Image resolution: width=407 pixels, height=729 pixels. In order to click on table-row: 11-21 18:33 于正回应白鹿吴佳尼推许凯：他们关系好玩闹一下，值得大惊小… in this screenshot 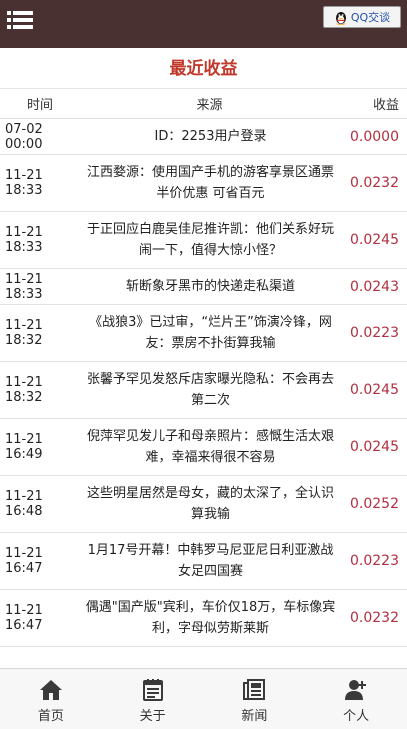, I will do `click(203, 240)`.